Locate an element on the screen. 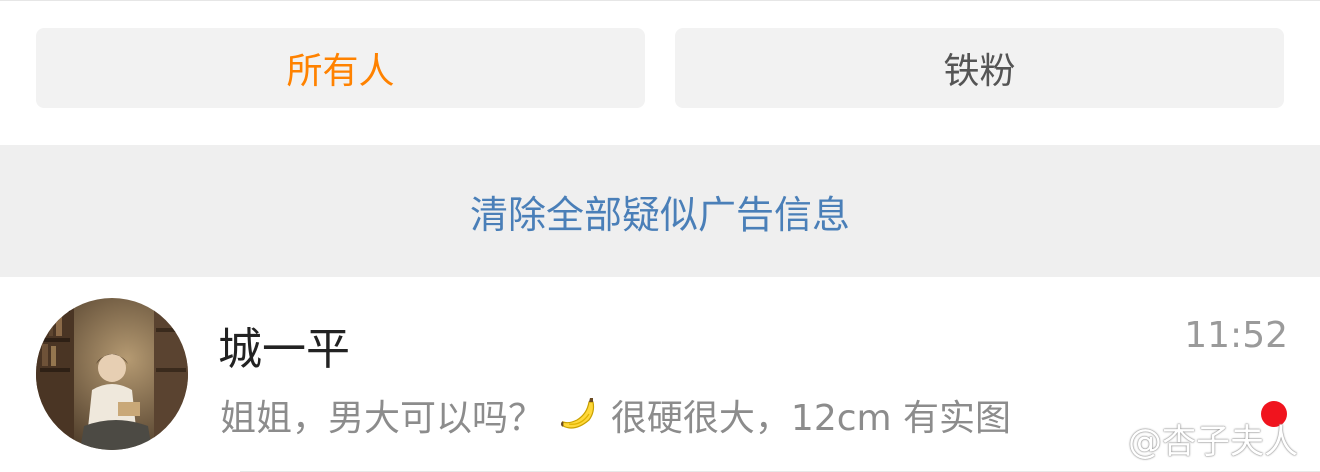 The width and height of the screenshot is (1320, 472). avatar-image is located at coordinates (112, 374).